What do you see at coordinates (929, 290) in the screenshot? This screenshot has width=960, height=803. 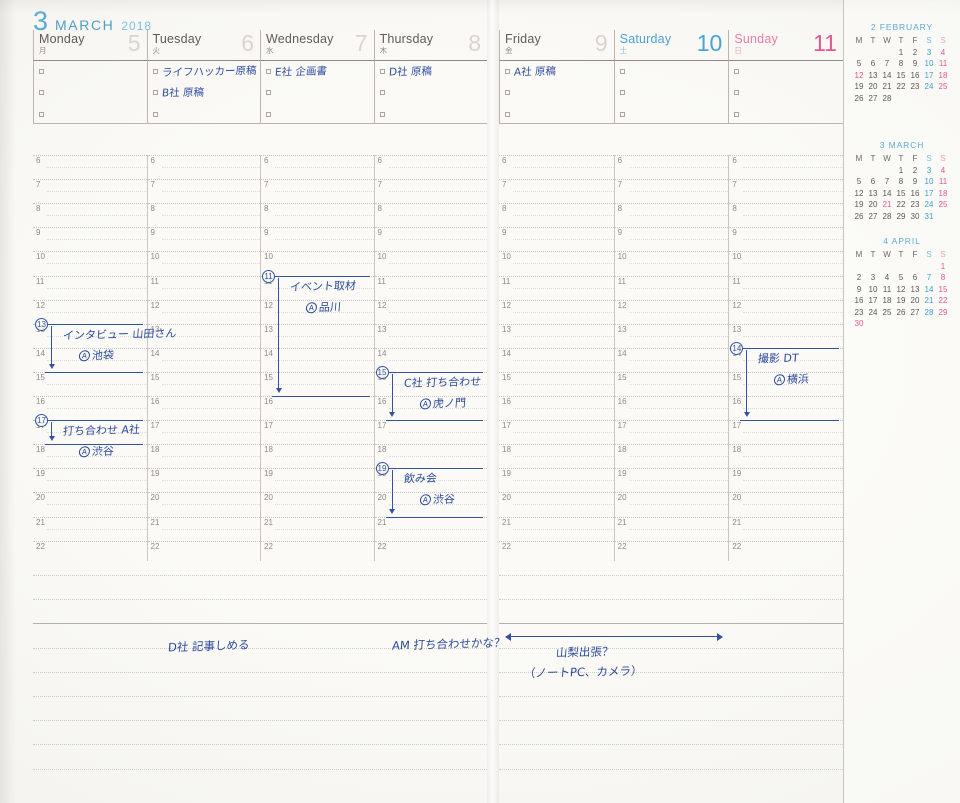 I see `mini-day-cell: 14` at bounding box center [929, 290].